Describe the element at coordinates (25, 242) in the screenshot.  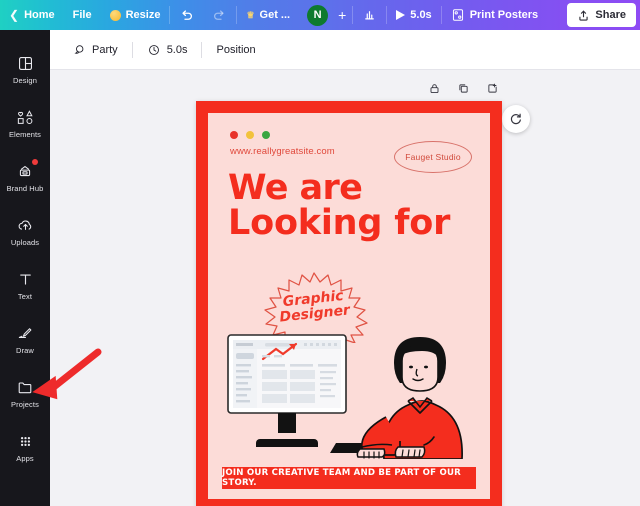
I see `sidebar-label-uploads: Uploads` at that location.